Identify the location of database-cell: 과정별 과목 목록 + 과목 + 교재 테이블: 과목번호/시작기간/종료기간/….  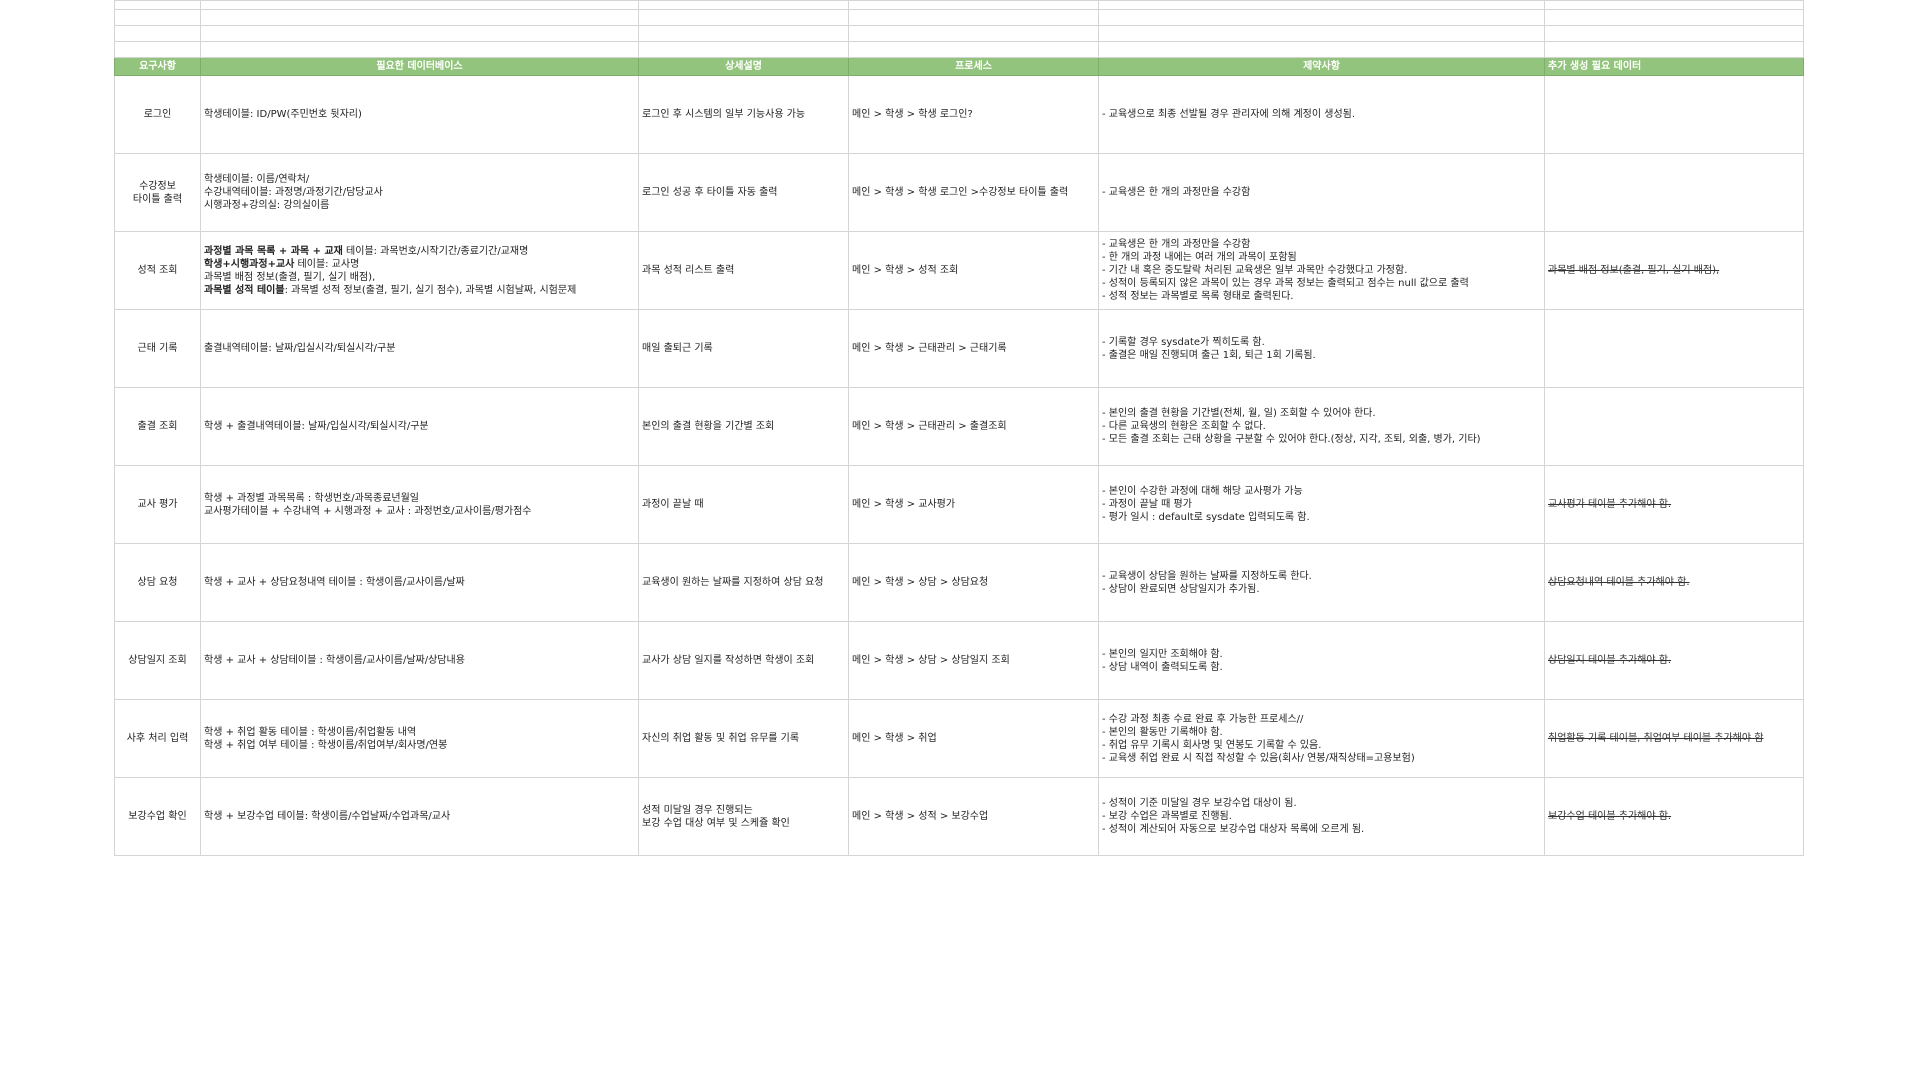
(419, 270).